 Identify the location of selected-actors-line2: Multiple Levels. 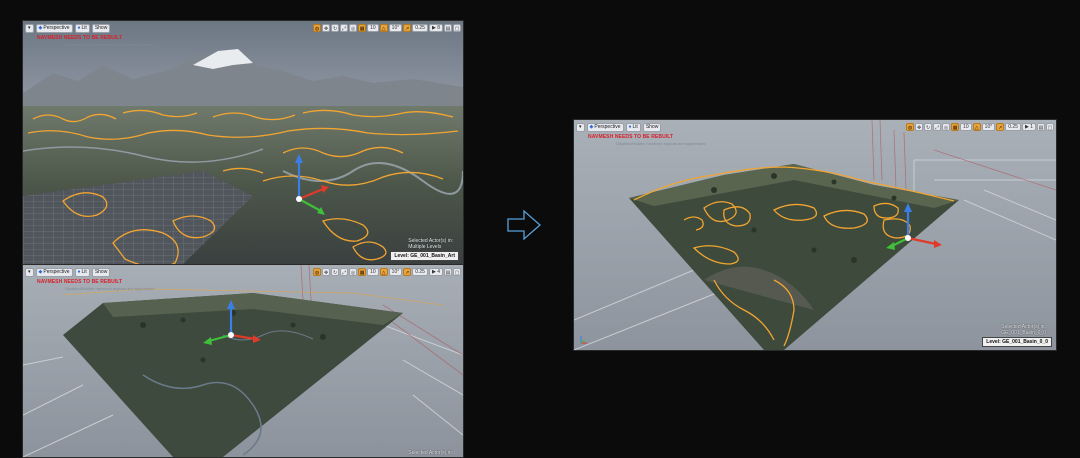
(425, 247).